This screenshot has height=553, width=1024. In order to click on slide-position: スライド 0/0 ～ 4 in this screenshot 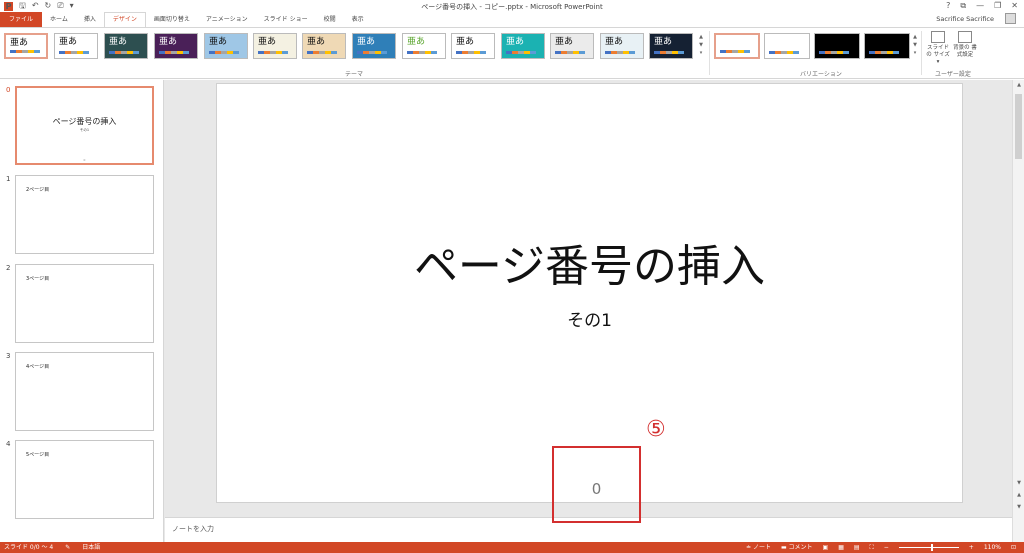, I will do `click(29, 547)`.